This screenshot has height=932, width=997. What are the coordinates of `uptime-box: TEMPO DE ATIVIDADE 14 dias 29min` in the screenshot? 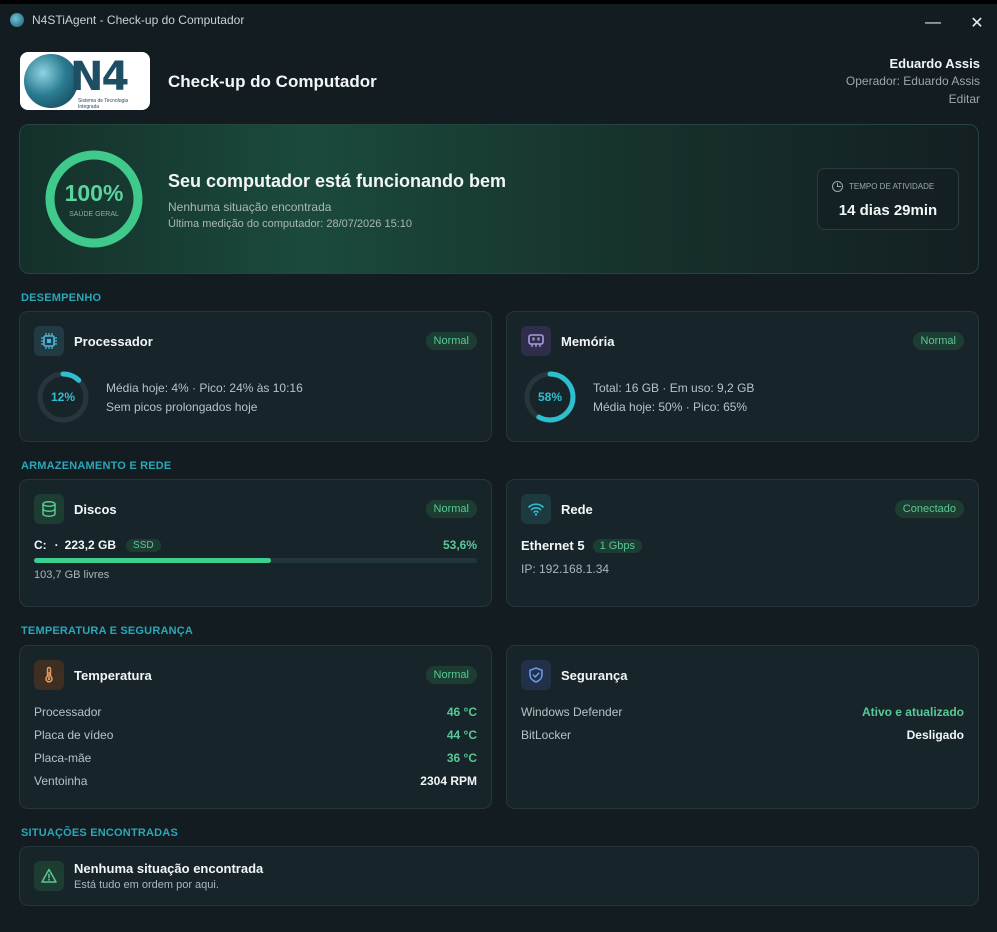 It's located at (888, 199).